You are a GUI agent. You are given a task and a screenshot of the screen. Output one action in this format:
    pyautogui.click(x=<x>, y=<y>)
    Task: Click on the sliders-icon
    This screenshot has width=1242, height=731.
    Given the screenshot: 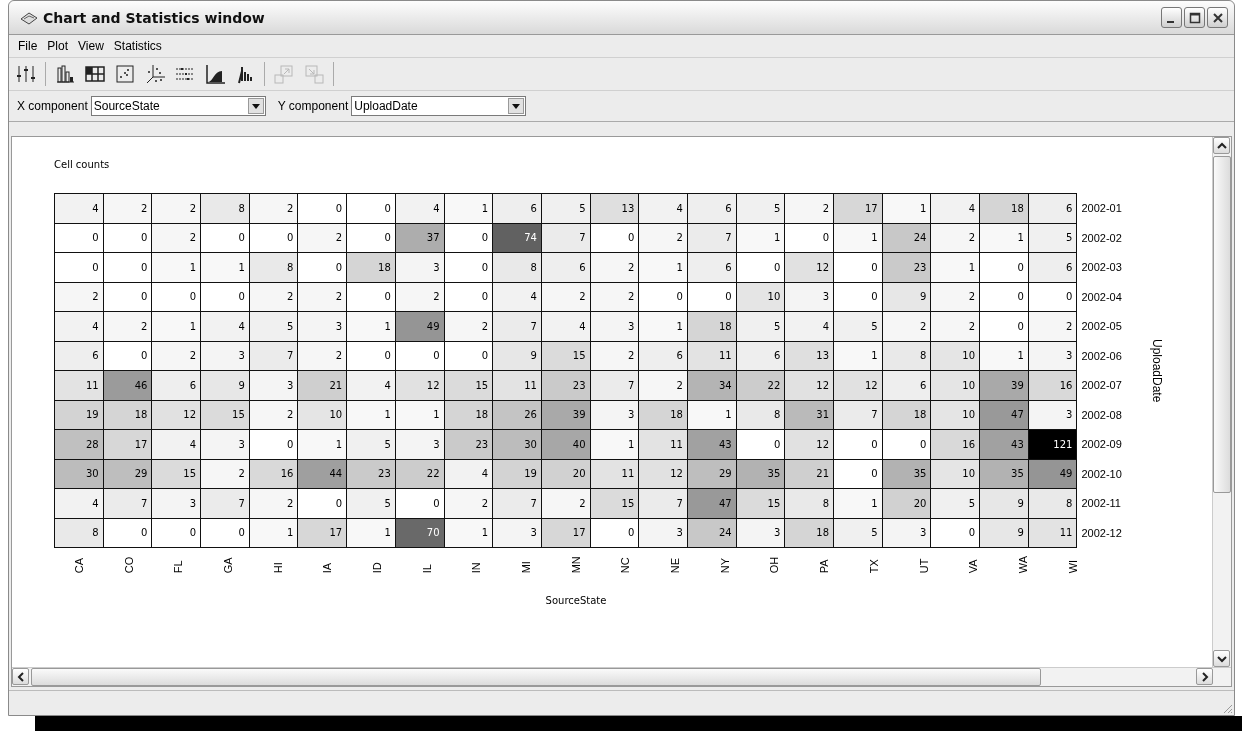 What is the action you would take?
    pyautogui.click(x=26, y=74)
    